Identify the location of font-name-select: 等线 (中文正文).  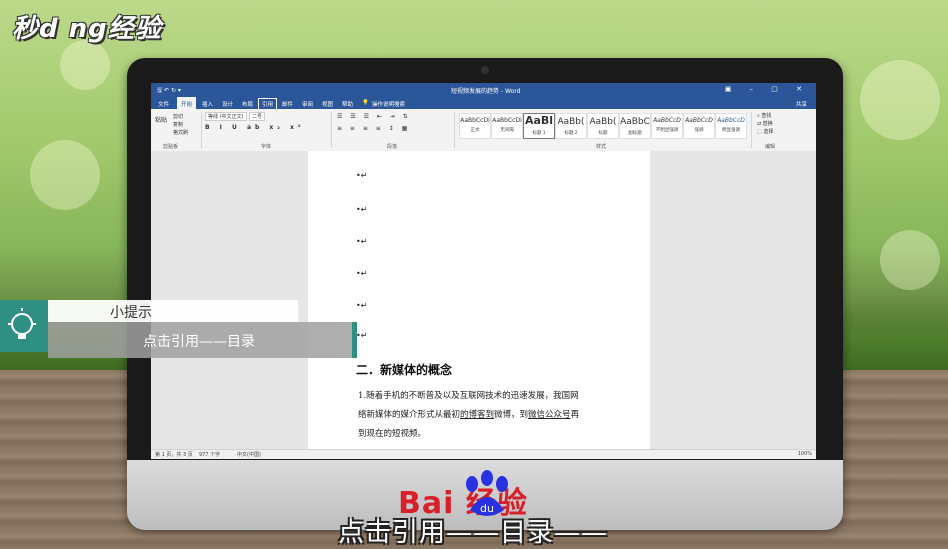
(226, 116).